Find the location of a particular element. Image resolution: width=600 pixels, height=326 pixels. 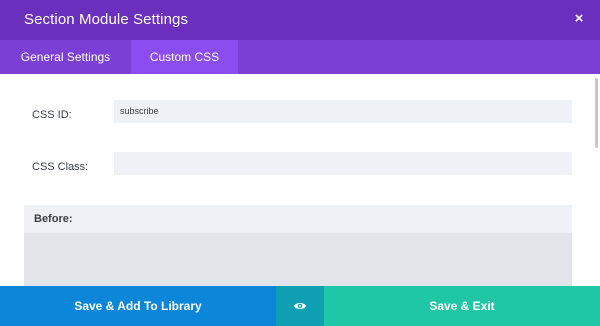

before-css-label: Before: is located at coordinates (53, 219).